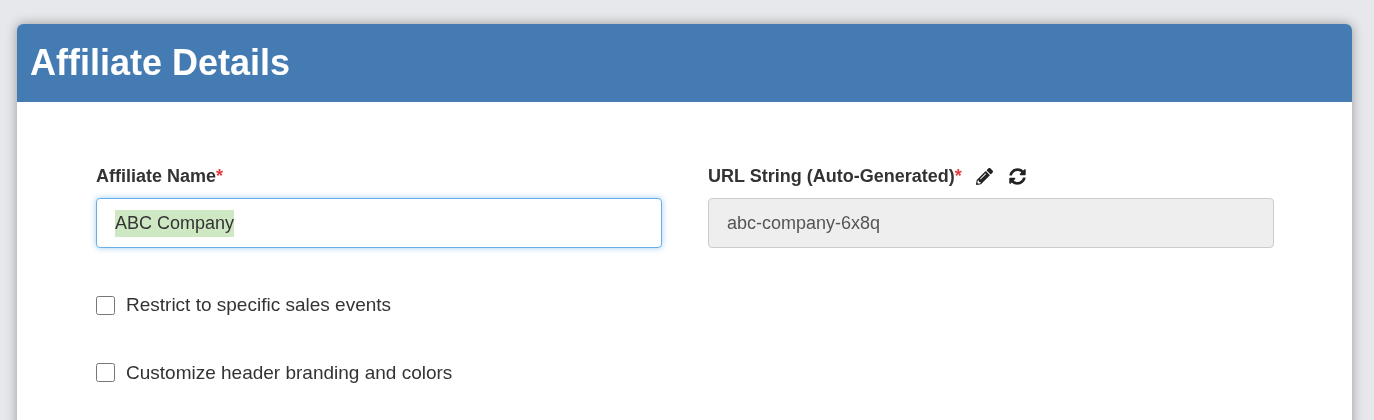 The width and height of the screenshot is (1374, 420). Describe the element at coordinates (160, 176) in the screenshot. I see `field-label: Affiliate Name*` at that location.